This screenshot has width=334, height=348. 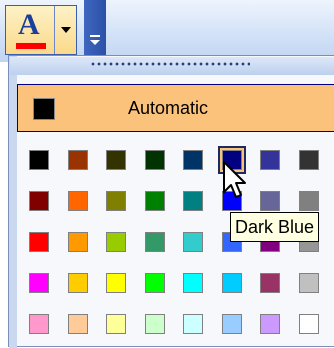 I want to click on automatic-color-button: Automatic, so click(x=175, y=108).